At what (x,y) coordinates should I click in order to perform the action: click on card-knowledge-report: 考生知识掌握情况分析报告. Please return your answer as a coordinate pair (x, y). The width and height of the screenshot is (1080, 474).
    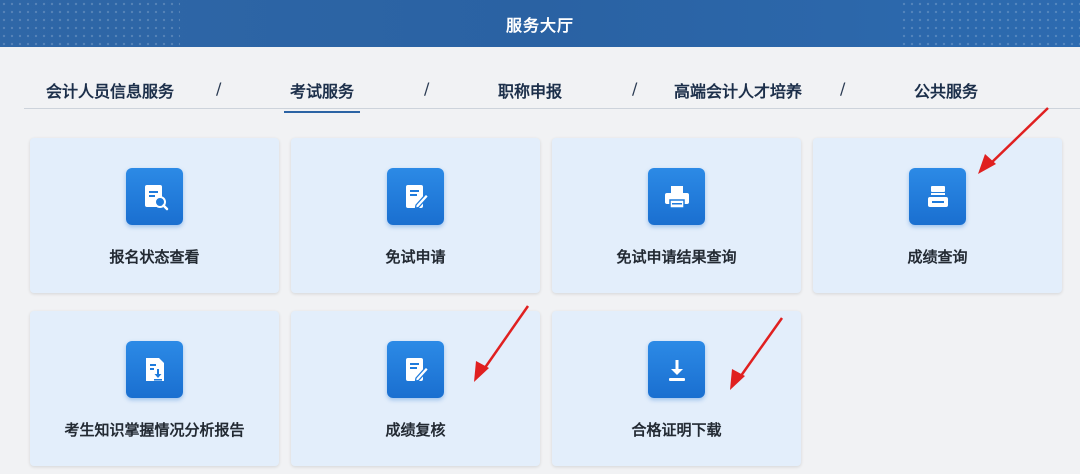
    Looking at the image, I should click on (154, 388).